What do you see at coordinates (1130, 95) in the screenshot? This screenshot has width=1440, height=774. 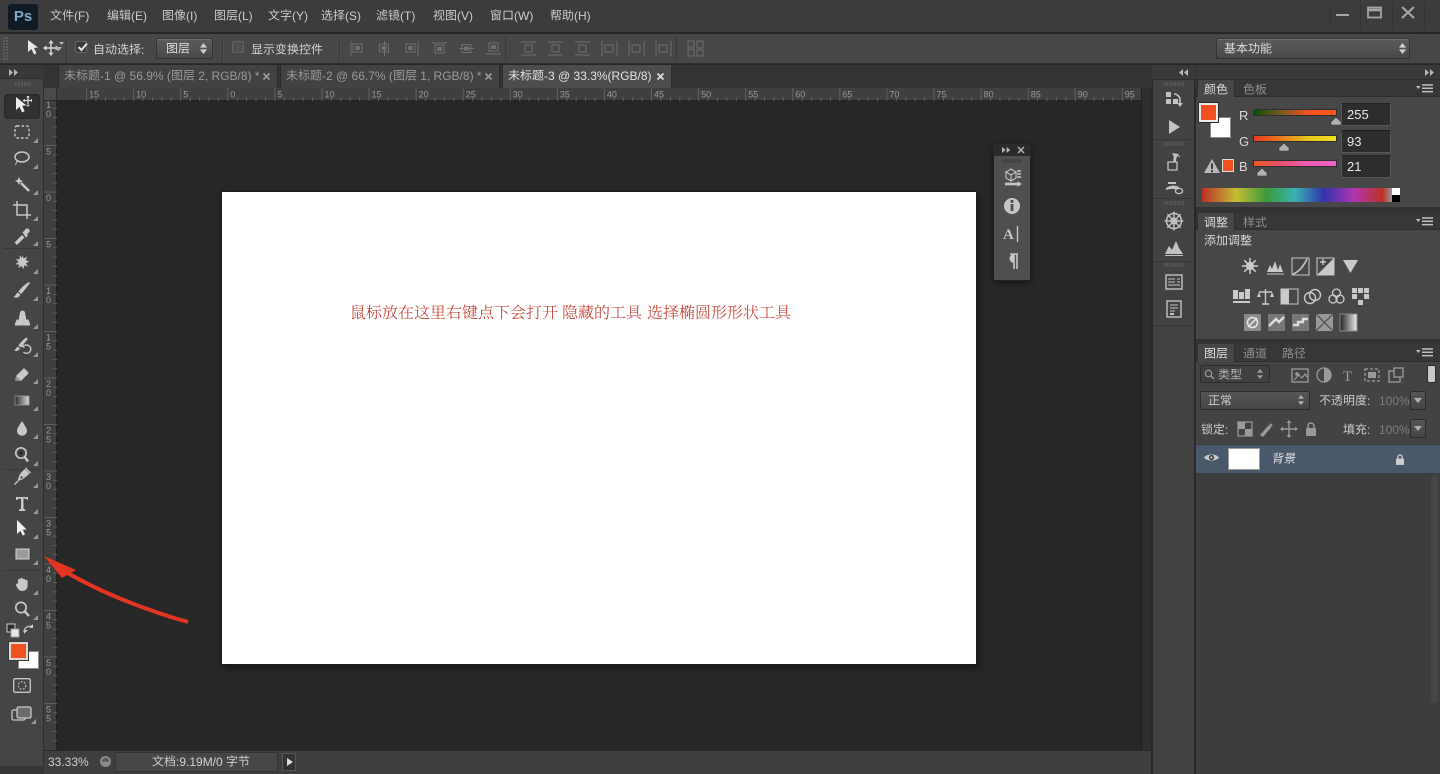 I see `svg-text: 95` at bounding box center [1130, 95].